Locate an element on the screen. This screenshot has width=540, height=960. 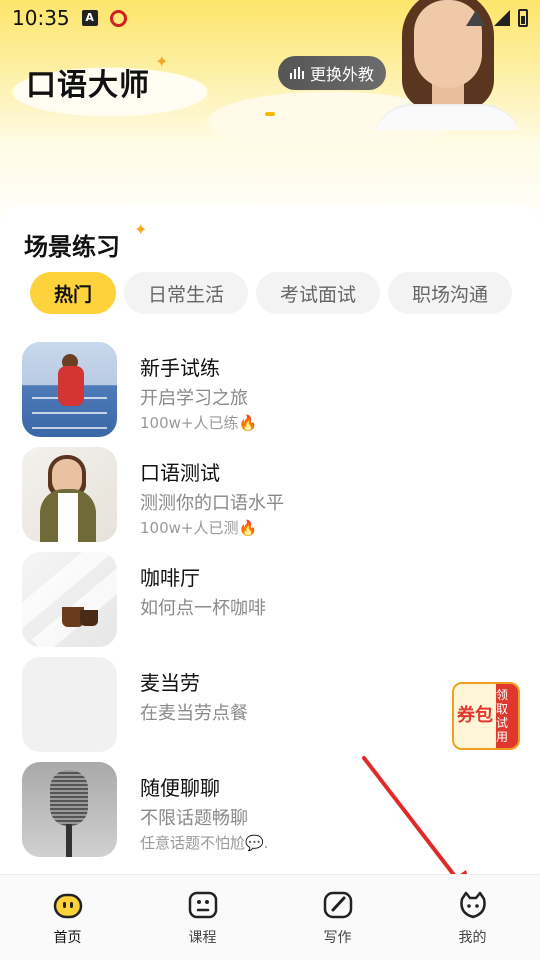
nav-write: 写作 is located at coordinates (337, 917).